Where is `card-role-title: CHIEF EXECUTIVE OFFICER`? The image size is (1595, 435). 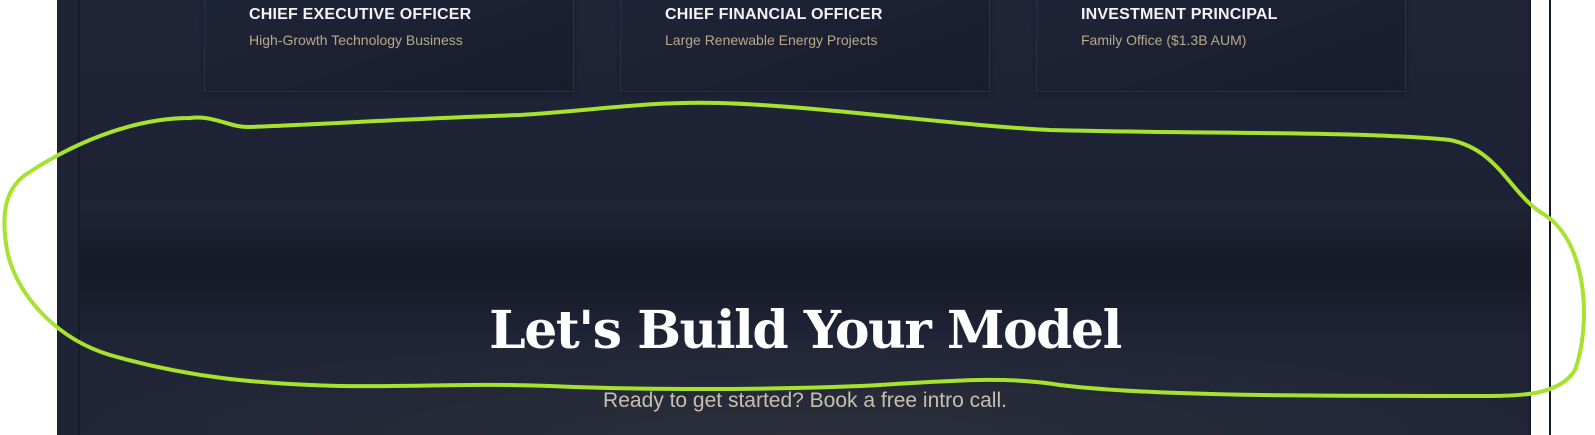
card-role-title: CHIEF EXECUTIVE OFFICER is located at coordinates (360, 14).